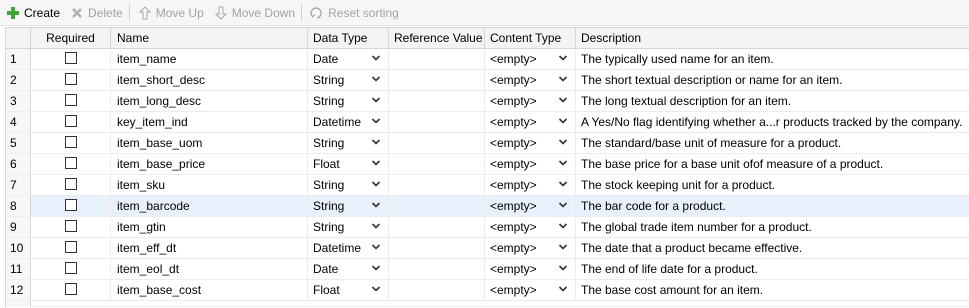 The image size is (969, 308). What do you see at coordinates (95, 12) in the screenshot?
I see `delete-button: Delete` at bounding box center [95, 12].